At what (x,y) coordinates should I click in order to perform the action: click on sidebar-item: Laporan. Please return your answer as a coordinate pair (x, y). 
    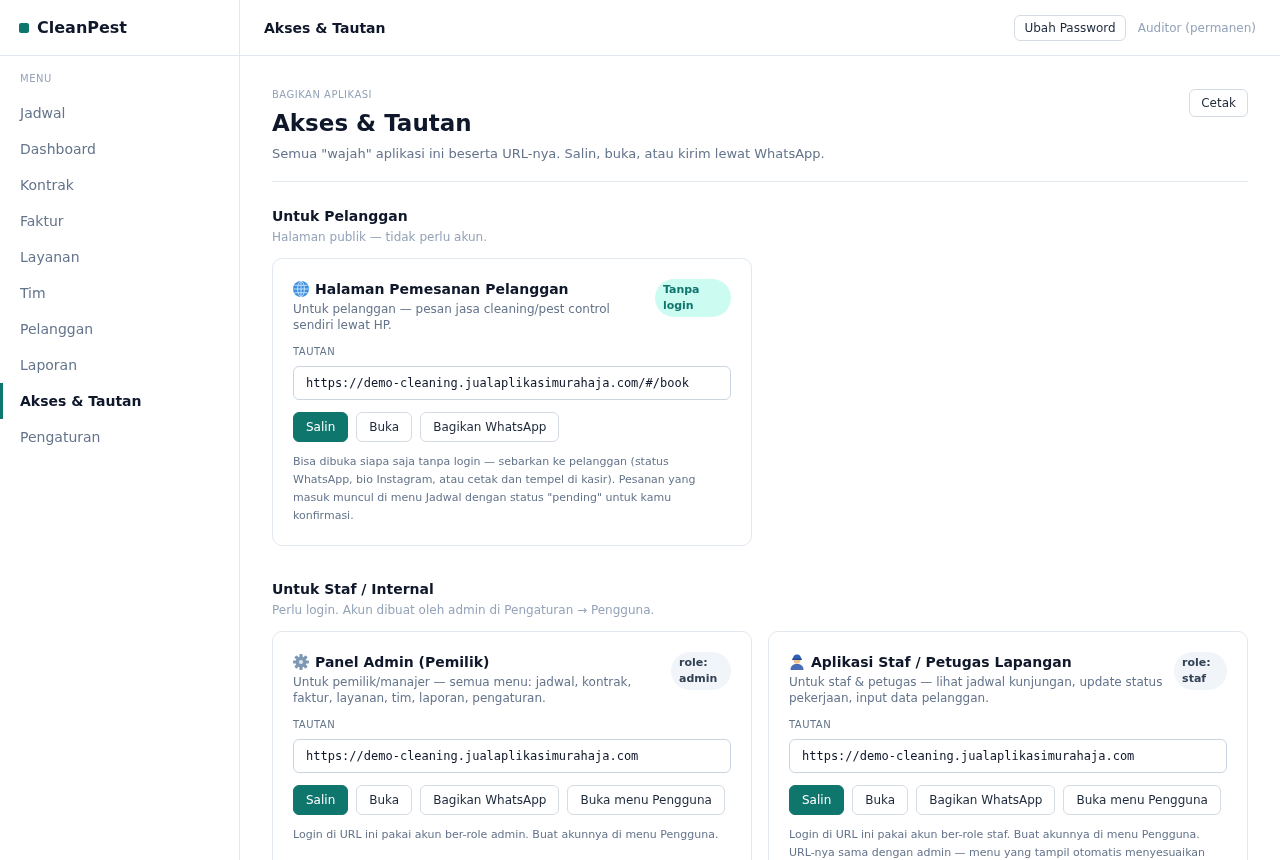
    Looking at the image, I should click on (119, 365).